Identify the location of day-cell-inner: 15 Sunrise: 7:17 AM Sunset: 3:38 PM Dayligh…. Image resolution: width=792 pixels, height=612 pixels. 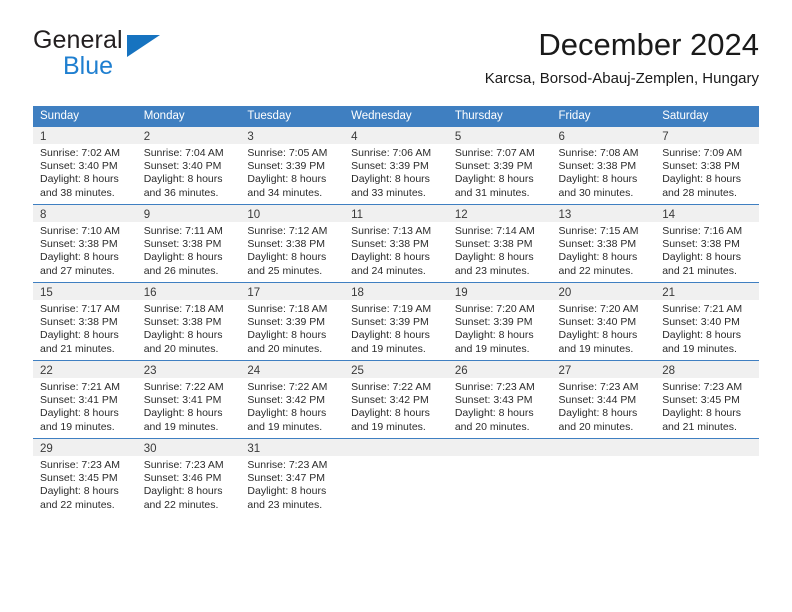
(85, 321).